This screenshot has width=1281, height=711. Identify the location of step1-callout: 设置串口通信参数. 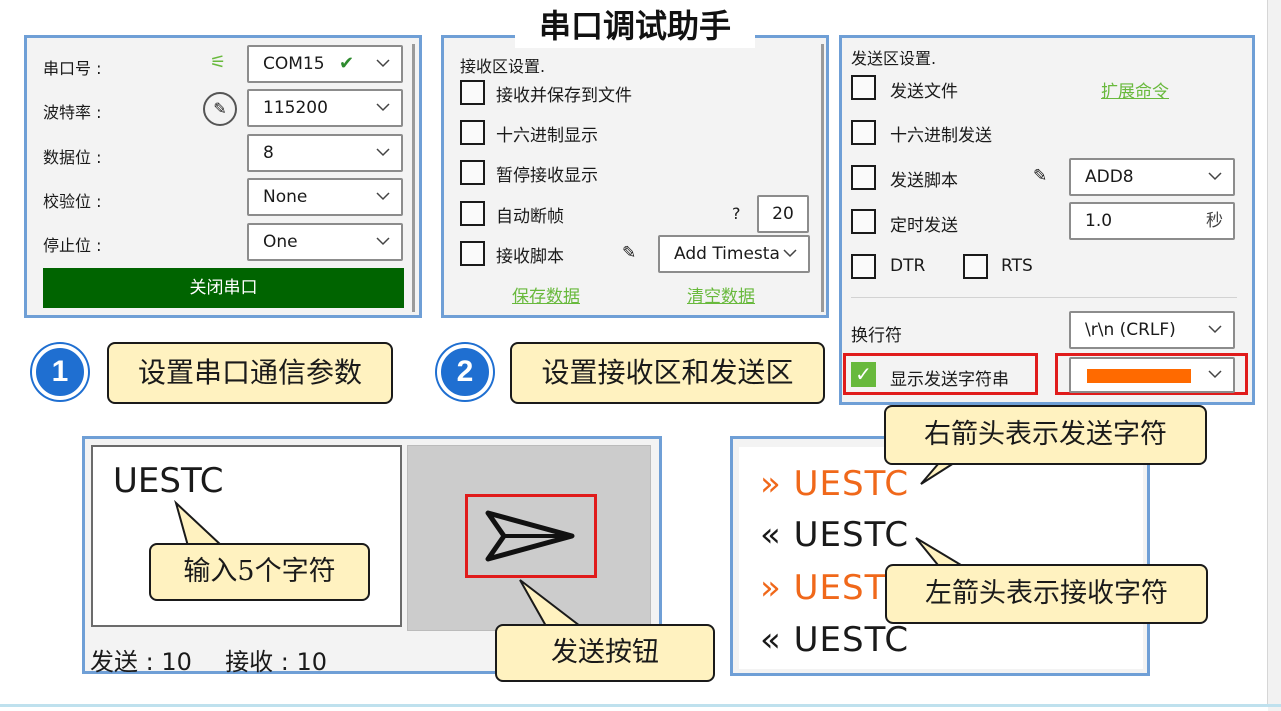
(250, 373).